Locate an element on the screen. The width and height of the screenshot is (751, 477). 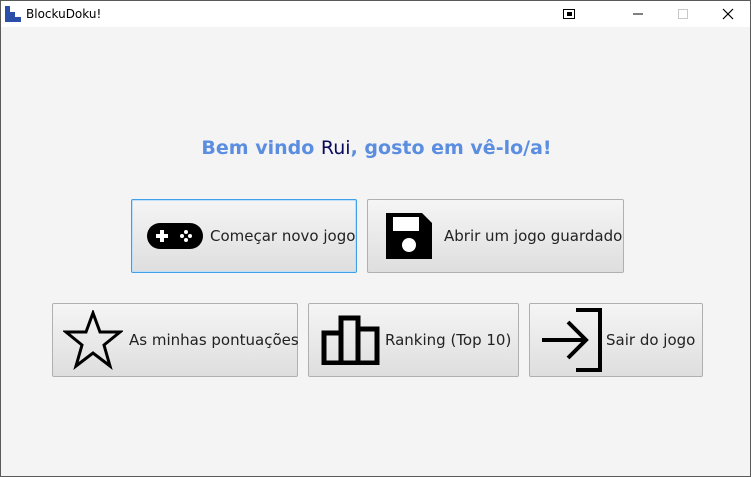
welcome-username: Rui is located at coordinates (335, 148).